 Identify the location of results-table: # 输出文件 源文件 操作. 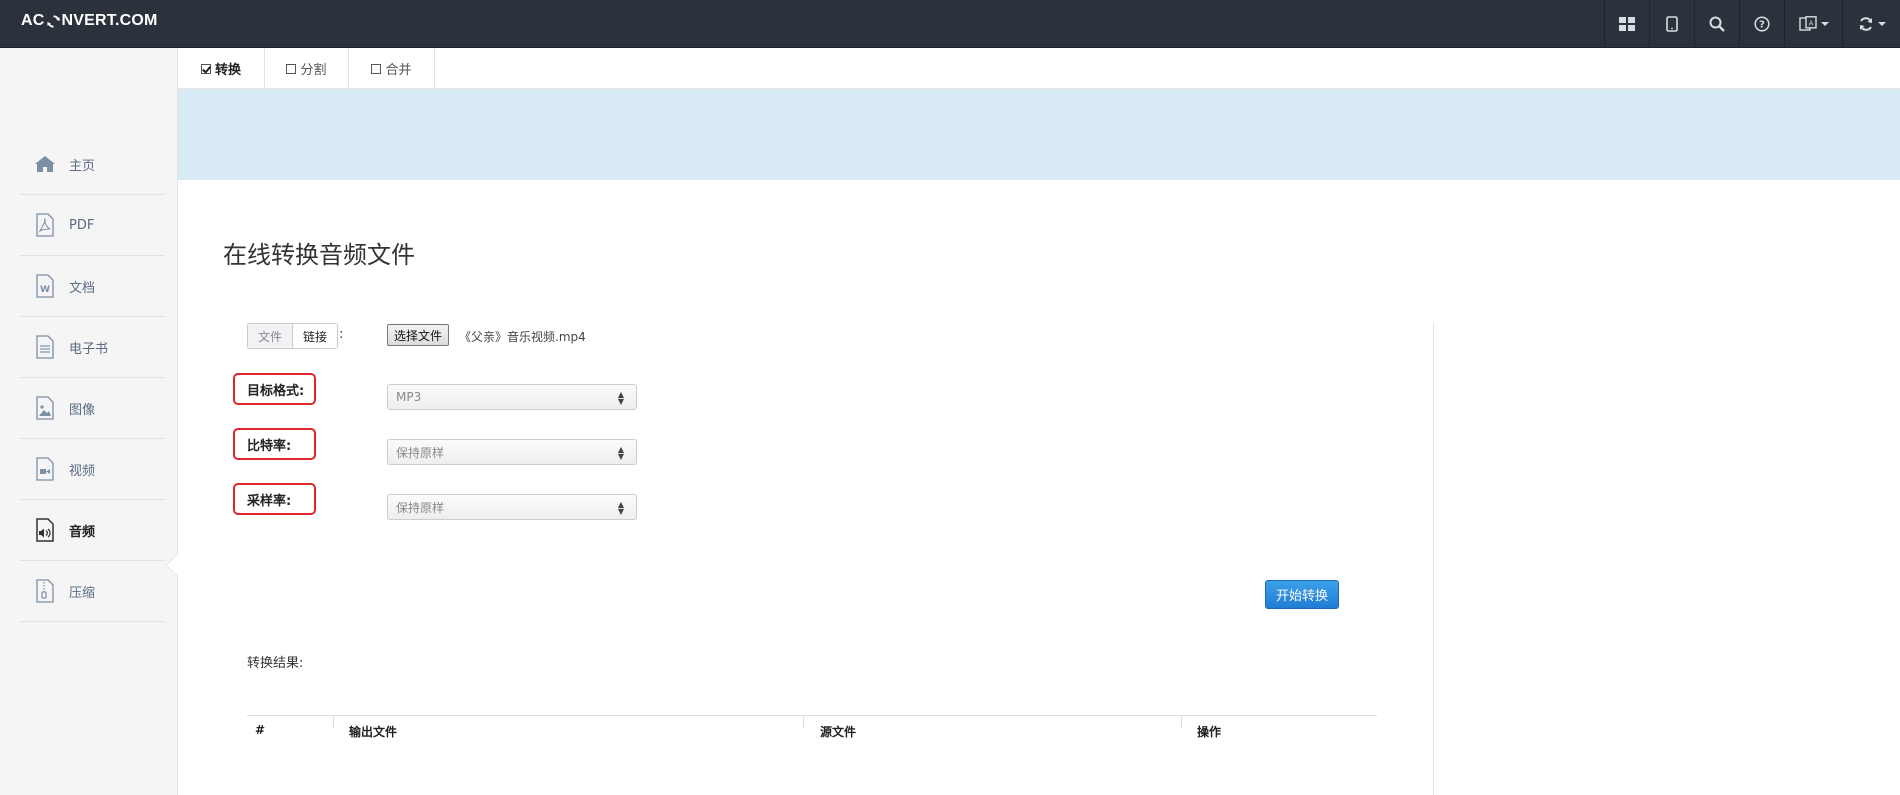
(812, 727).